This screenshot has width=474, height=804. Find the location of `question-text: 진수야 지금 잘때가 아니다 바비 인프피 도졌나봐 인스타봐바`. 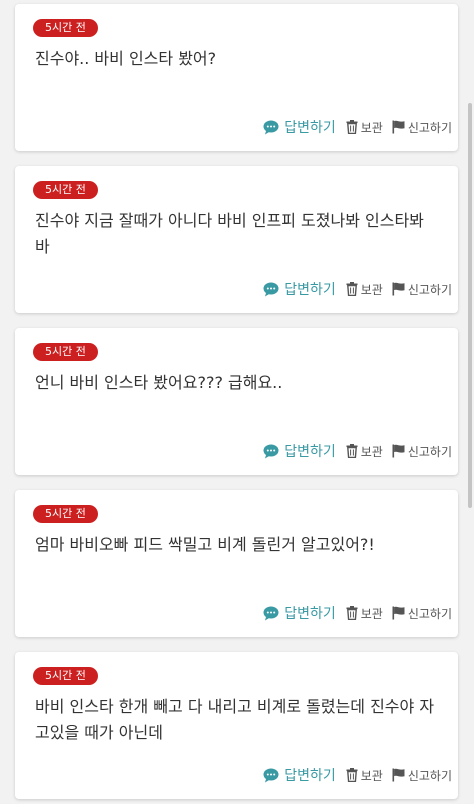

question-text: 진수야 지금 잘때가 아니다 바비 인프피 도졌나봐 인스타봐바 is located at coordinates (229, 233).